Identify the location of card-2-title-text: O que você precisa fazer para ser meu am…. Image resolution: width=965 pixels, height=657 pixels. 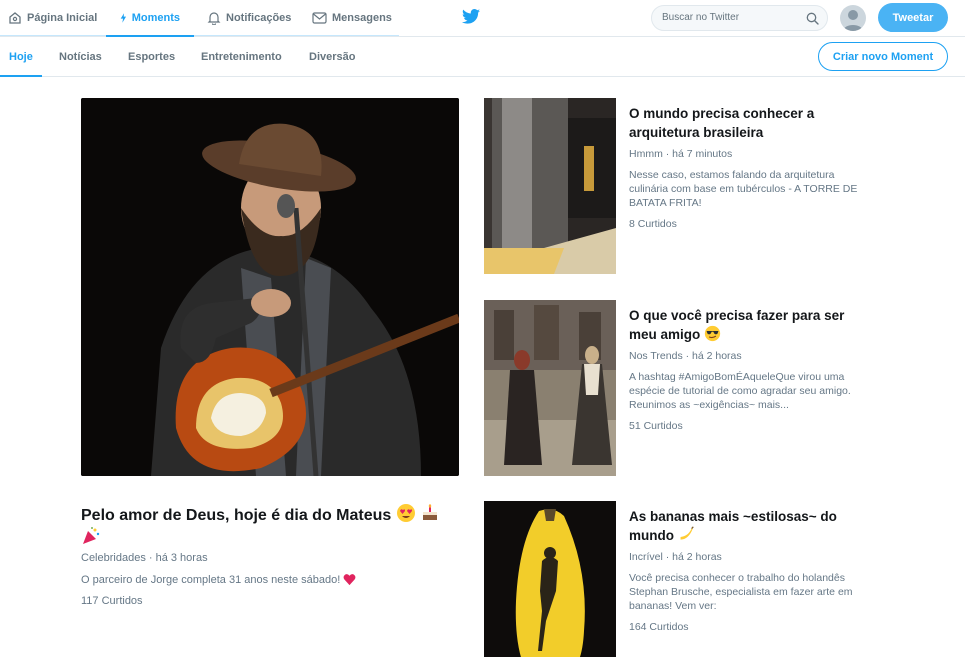
(737, 325).